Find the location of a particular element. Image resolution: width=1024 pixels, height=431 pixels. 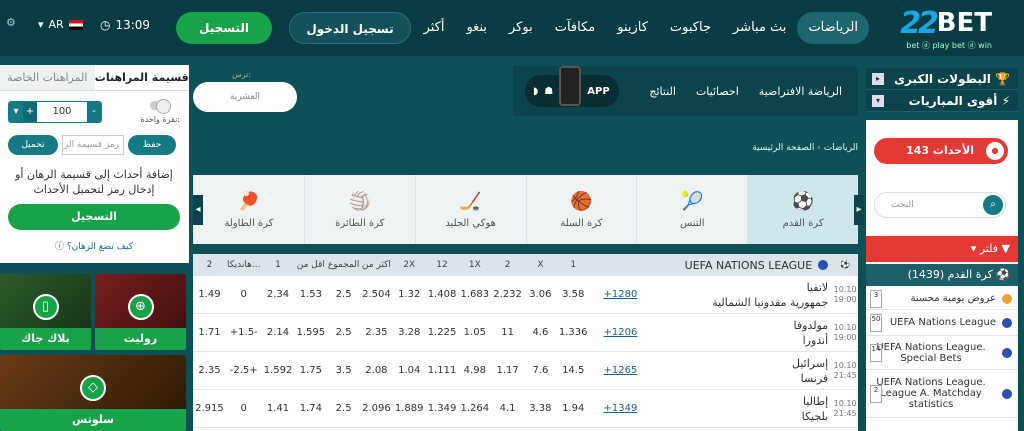

odds-cell: 2.5 is located at coordinates (343, 332).